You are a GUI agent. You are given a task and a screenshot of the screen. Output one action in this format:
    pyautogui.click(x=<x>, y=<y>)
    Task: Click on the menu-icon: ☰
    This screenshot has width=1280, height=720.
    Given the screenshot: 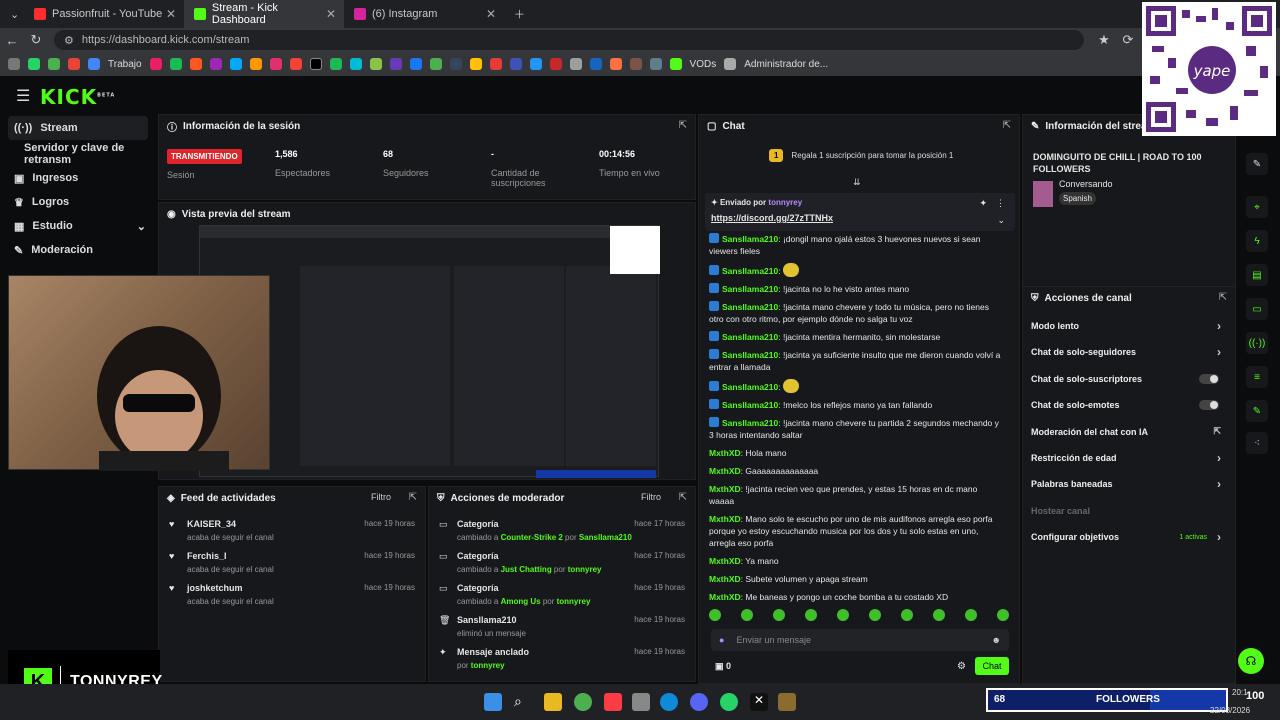 What is the action you would take?
    pyautogui.click(x=23, y=96)
    